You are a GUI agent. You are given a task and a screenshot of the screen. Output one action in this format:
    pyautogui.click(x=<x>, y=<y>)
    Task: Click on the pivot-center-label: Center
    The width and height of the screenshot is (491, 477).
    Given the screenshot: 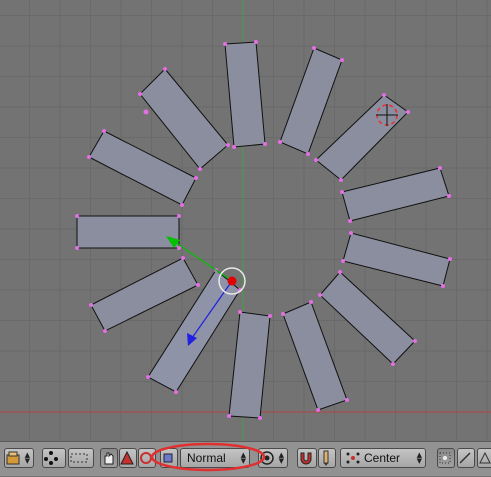 What is the action you would take?
    pyautogui.click(x=382, y=458)
    